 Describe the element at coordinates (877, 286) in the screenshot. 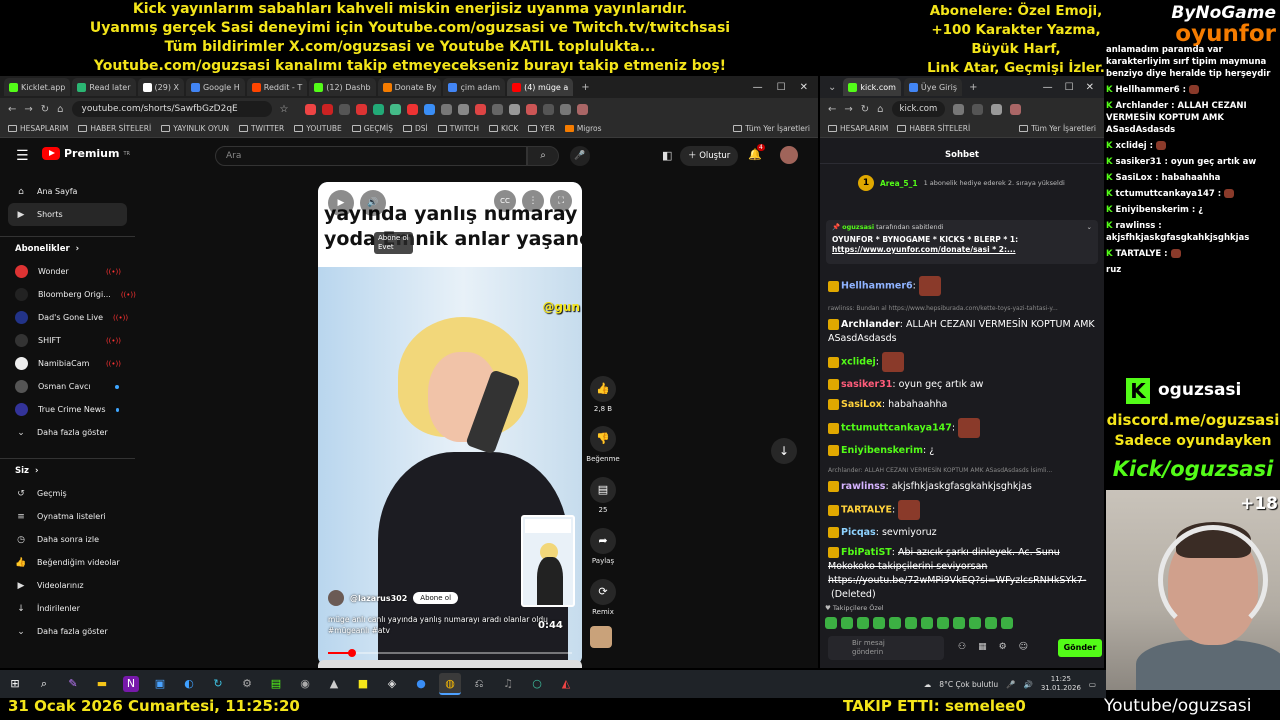

I see `chat-username: Hellhammer6` at that location.